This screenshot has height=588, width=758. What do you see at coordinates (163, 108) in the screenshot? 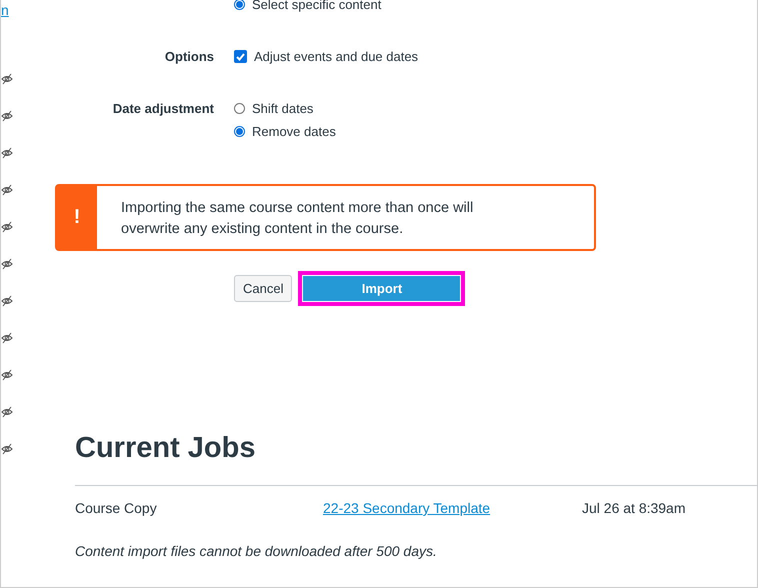
I see `field-label: Date adjustment` at bounding box center [163, 108].